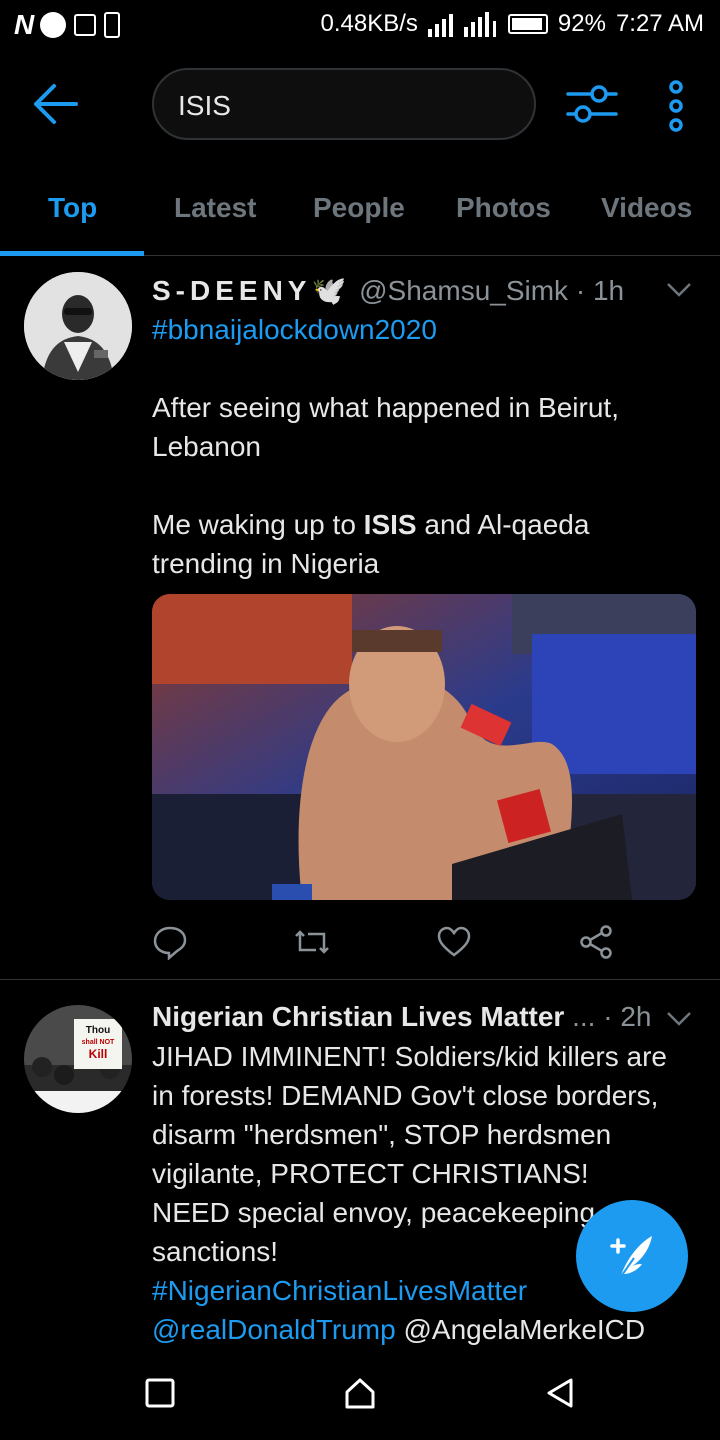  Describe the element at coordinates (524, 1329) in the screenshot. I see `tweet-mention: @AngelaMerkeICD` at that location.